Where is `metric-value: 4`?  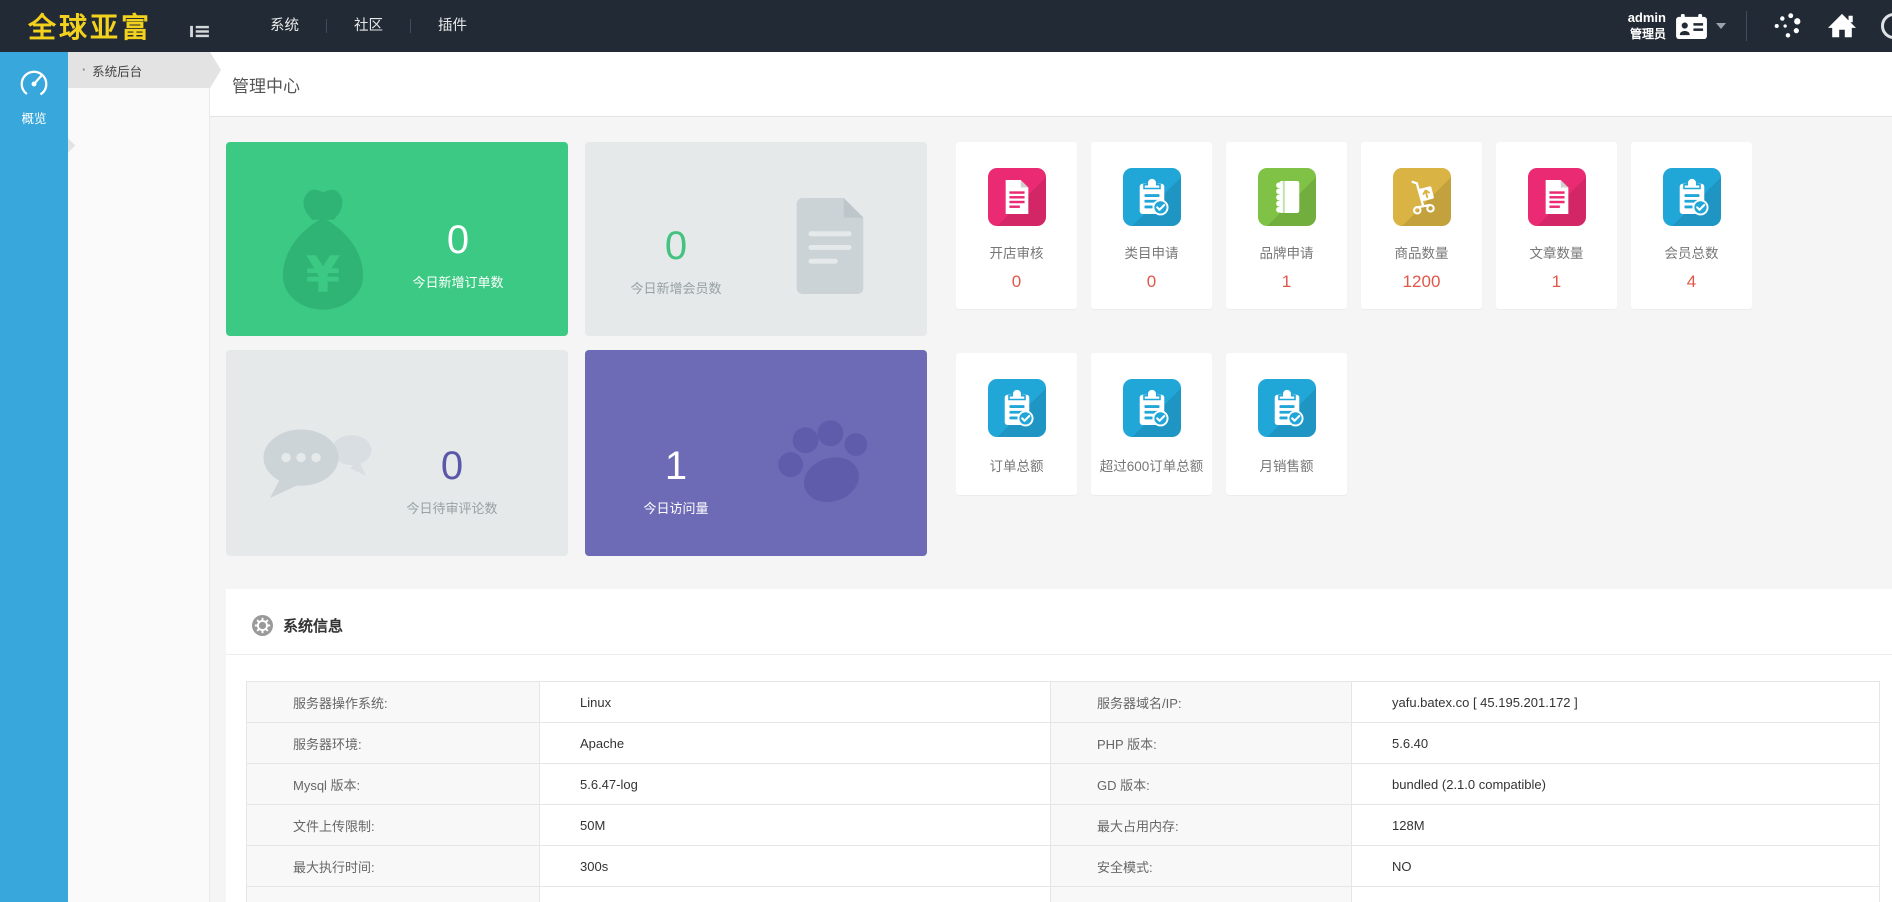 metric-value: 4 is located at coordinates (1691, 281).